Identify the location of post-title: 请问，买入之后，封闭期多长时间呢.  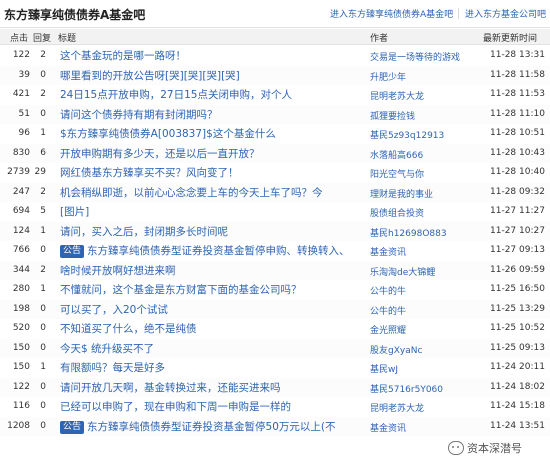
(144, 231).